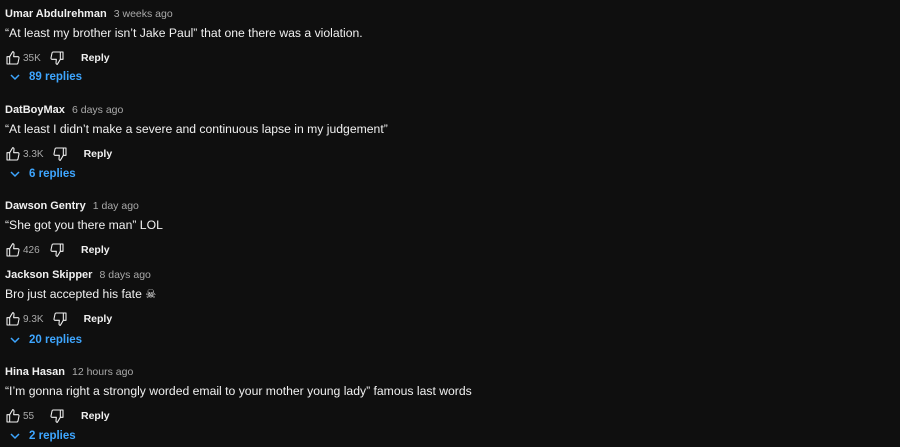 This screenshot has width=900, height=447. Describe the element at coordinates (445, 206) in the screenshot. I see `comment-header: Dawson Gentry 1 day ago` at that location.